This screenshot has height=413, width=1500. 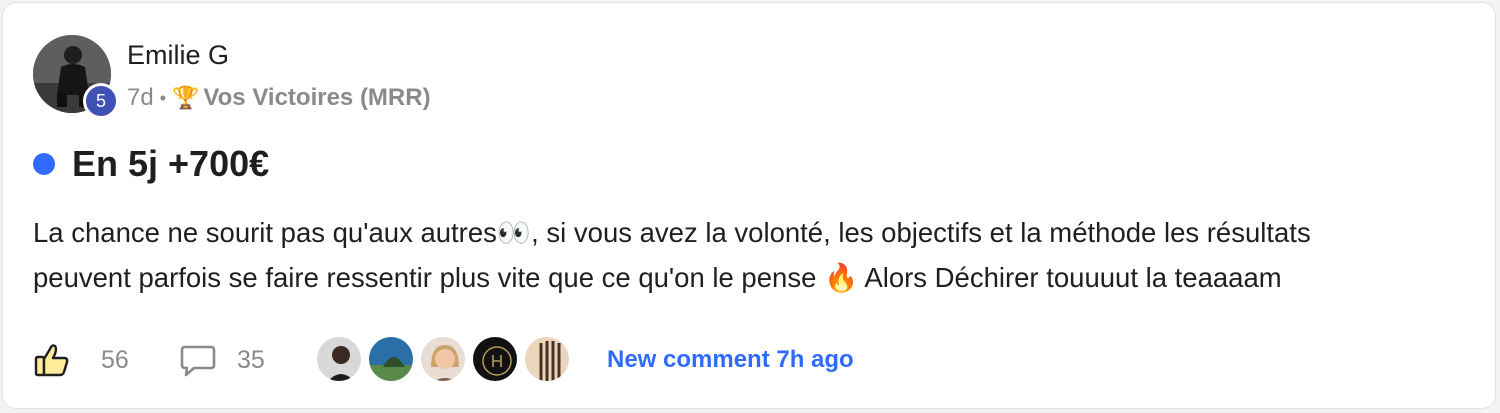 What do you see at coordinates (198, 361) in the screenshot?
I see `comment-icon` at bounding box center [198, 361].